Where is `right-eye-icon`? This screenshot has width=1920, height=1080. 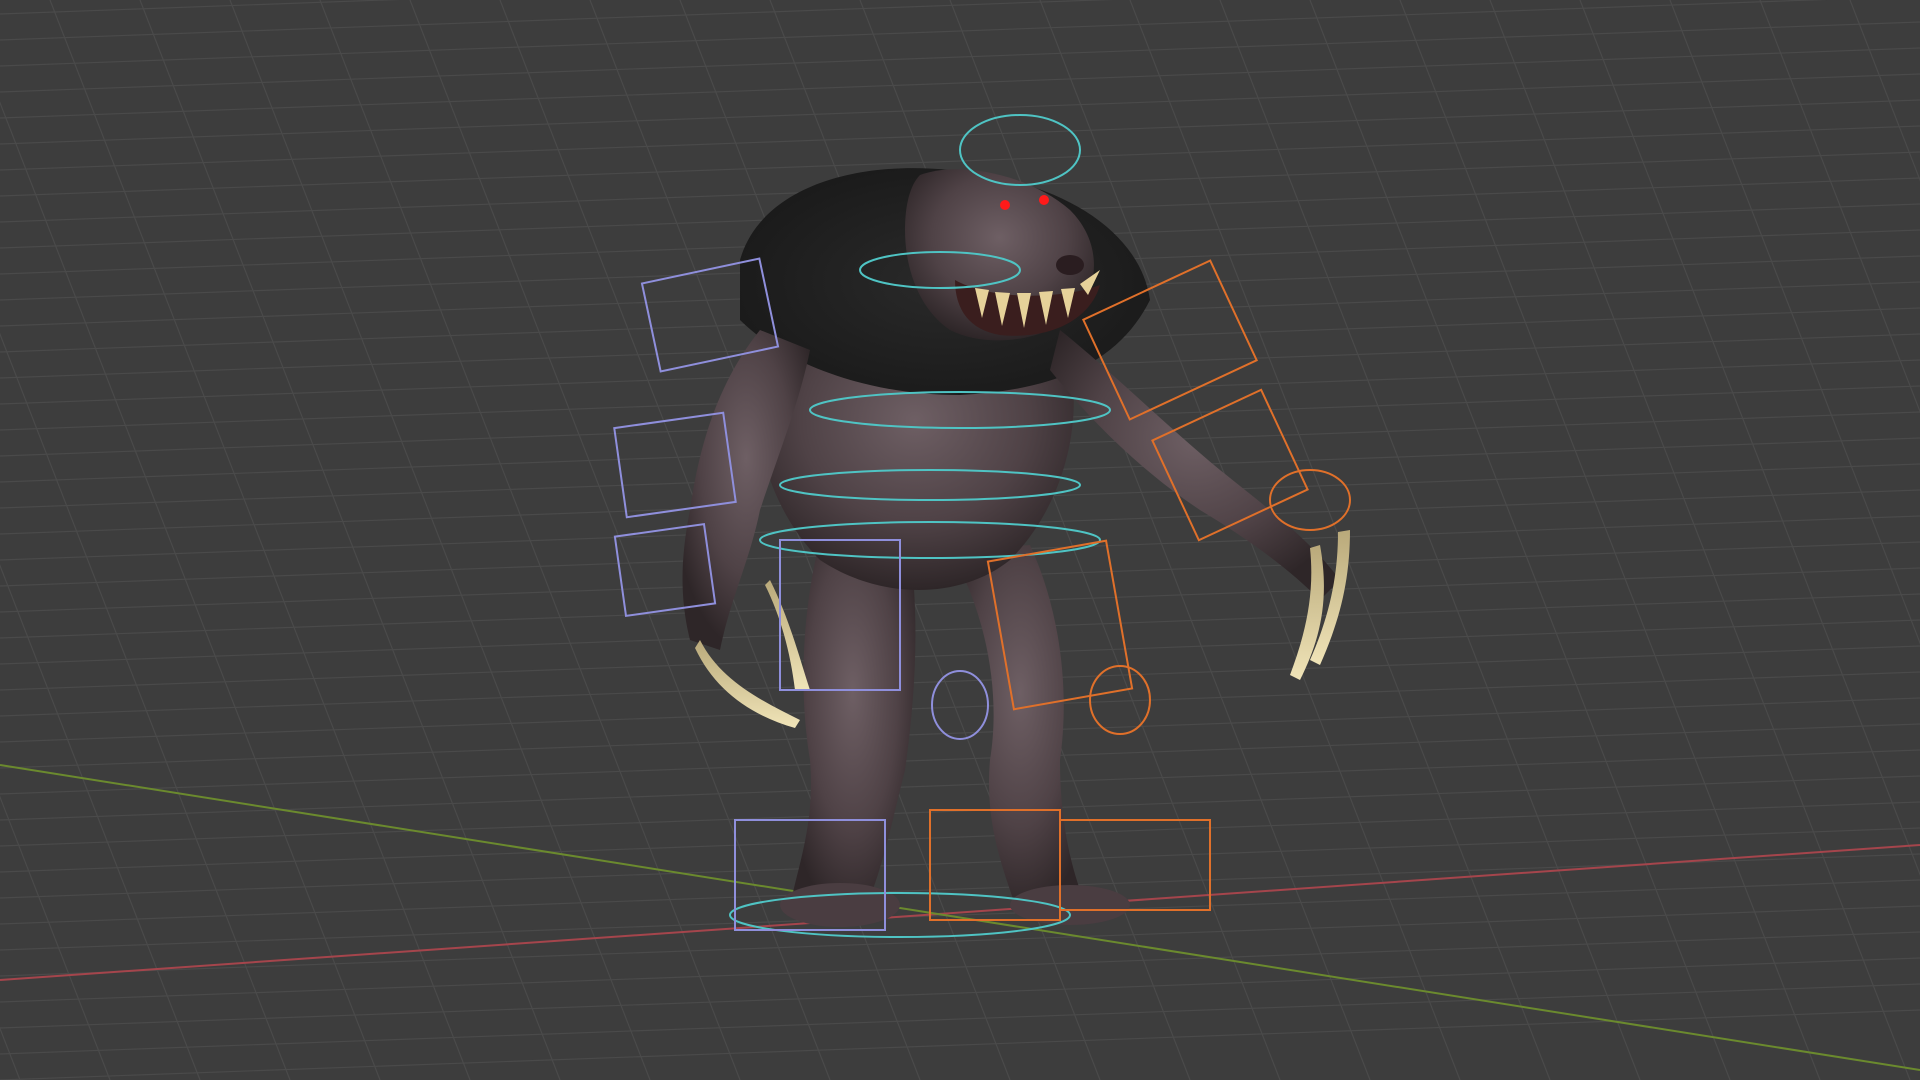
right-eye-icon is located at coordinates (1044, 200).